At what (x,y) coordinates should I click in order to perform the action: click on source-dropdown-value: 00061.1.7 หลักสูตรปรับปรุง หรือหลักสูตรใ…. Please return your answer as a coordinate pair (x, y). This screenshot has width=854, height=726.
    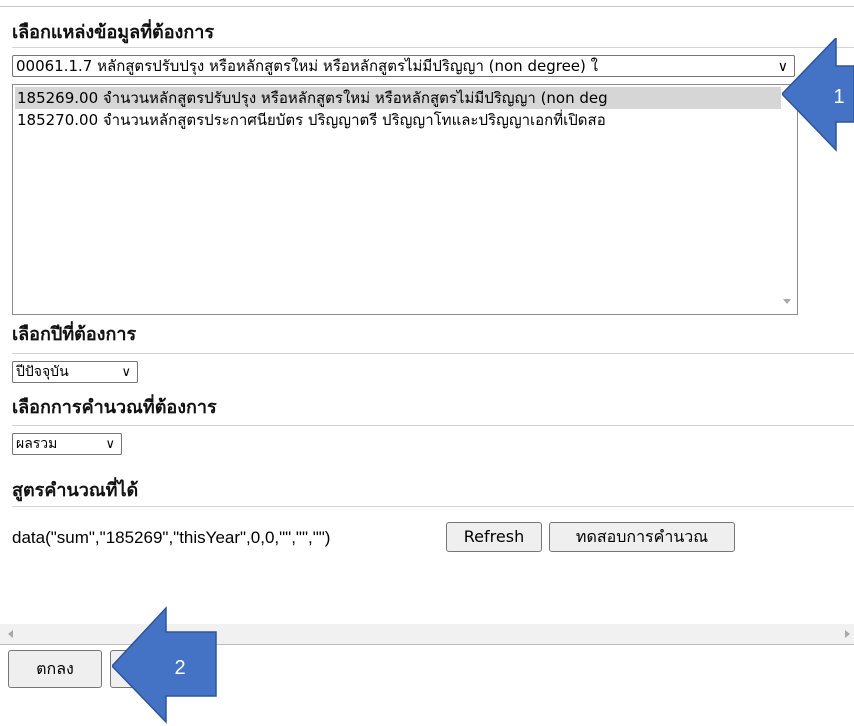
    Looking at the image, I should click on (307, 66).